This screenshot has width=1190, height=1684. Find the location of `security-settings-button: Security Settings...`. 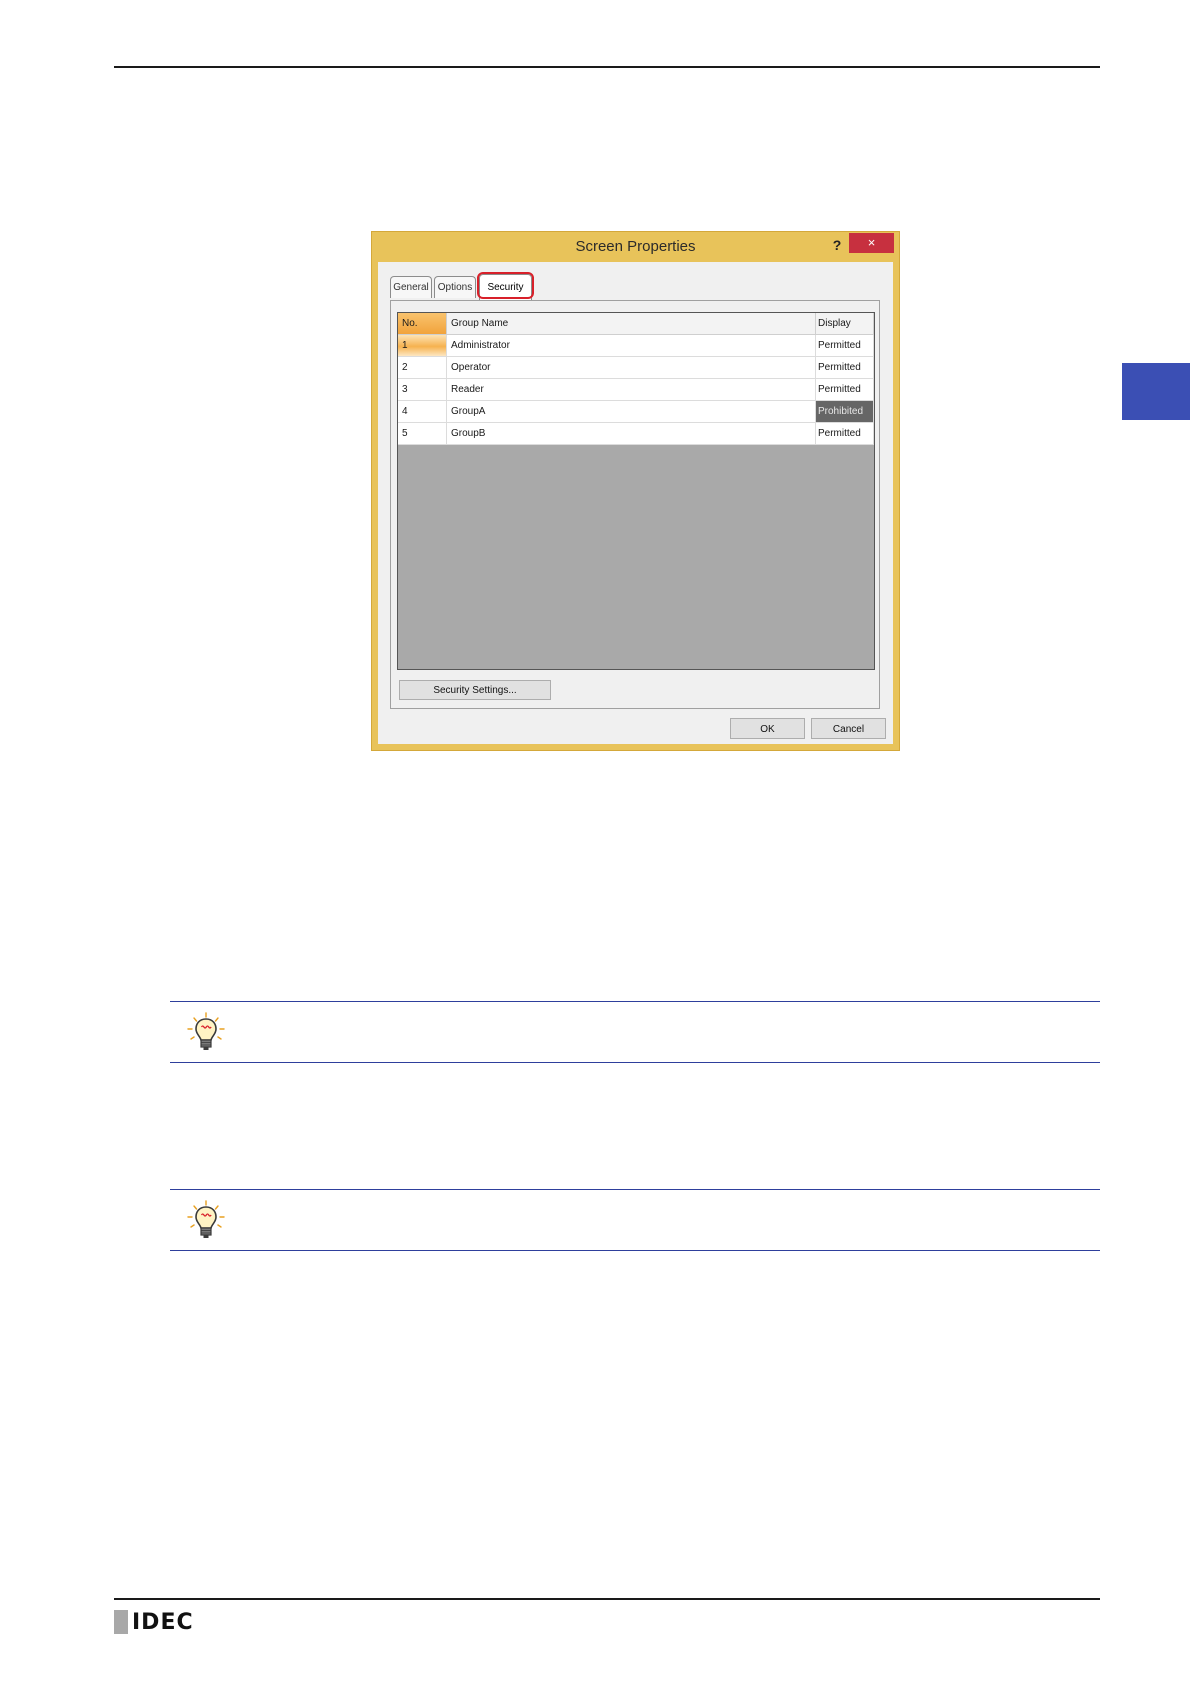

security-settings-button: Security Settings... is located at coordinates (475, 690).